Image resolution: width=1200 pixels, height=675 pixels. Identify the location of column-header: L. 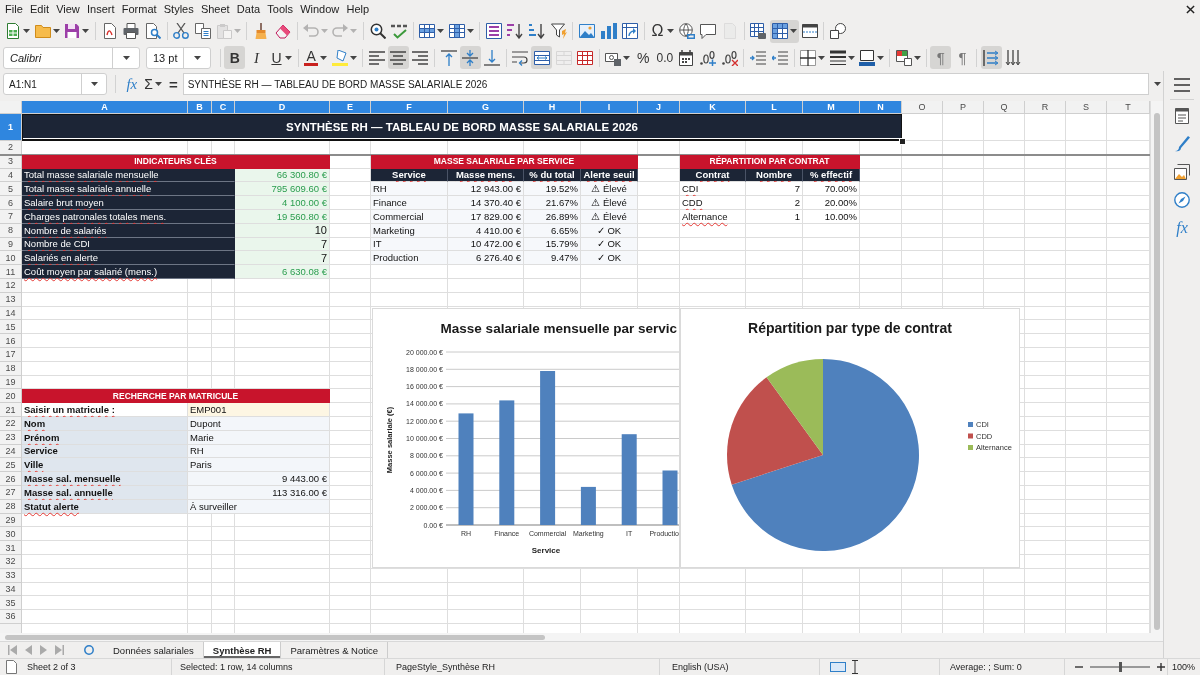
(774, 107).